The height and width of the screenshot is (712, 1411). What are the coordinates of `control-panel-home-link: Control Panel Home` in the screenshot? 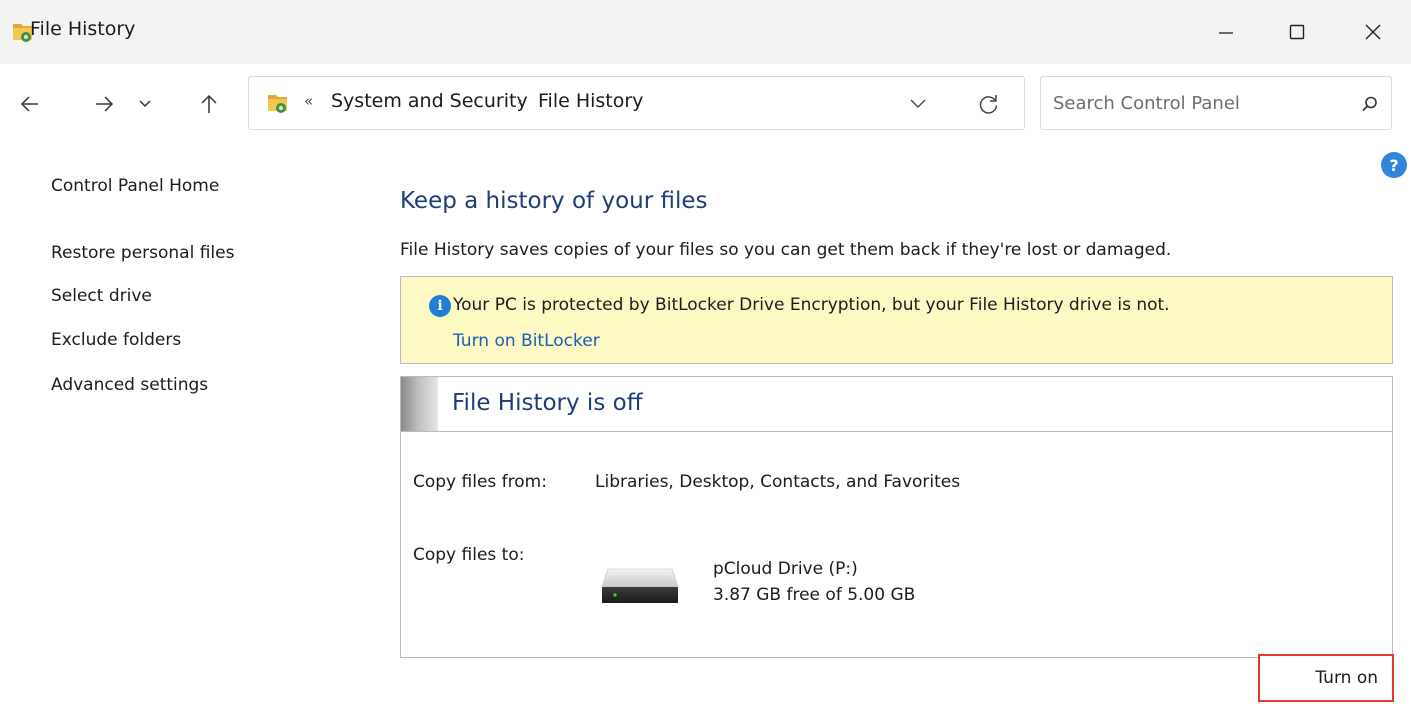 It's located at (135, 186).